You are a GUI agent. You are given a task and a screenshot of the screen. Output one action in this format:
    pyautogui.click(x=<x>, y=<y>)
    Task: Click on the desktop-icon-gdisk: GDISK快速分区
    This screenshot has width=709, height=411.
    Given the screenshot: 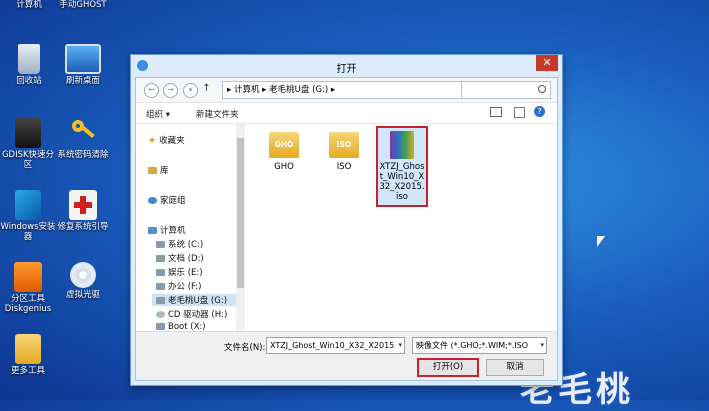 What is the action you would take?
    pyautogui.click(x=29, y=144)
    